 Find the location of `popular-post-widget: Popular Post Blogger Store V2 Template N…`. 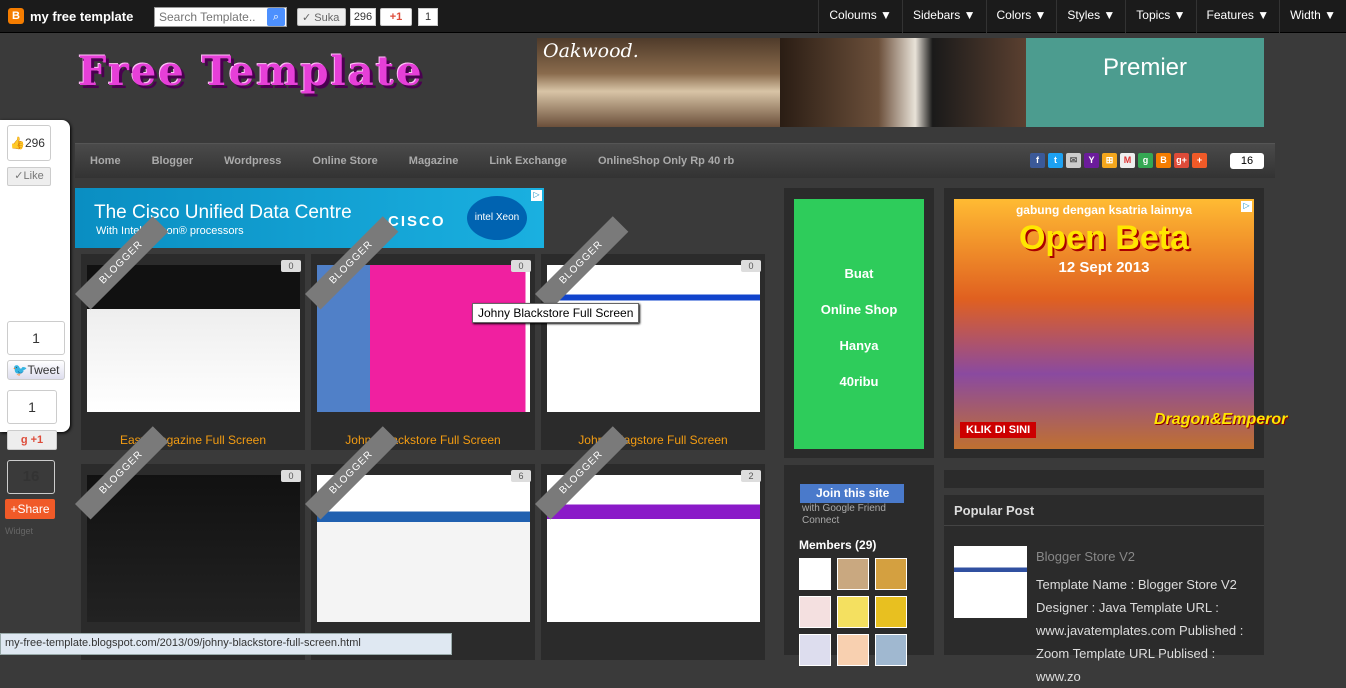

popular-post-widget: Popular Post Blogger Store V2 Template N… is located at coordinates (1104, 589).